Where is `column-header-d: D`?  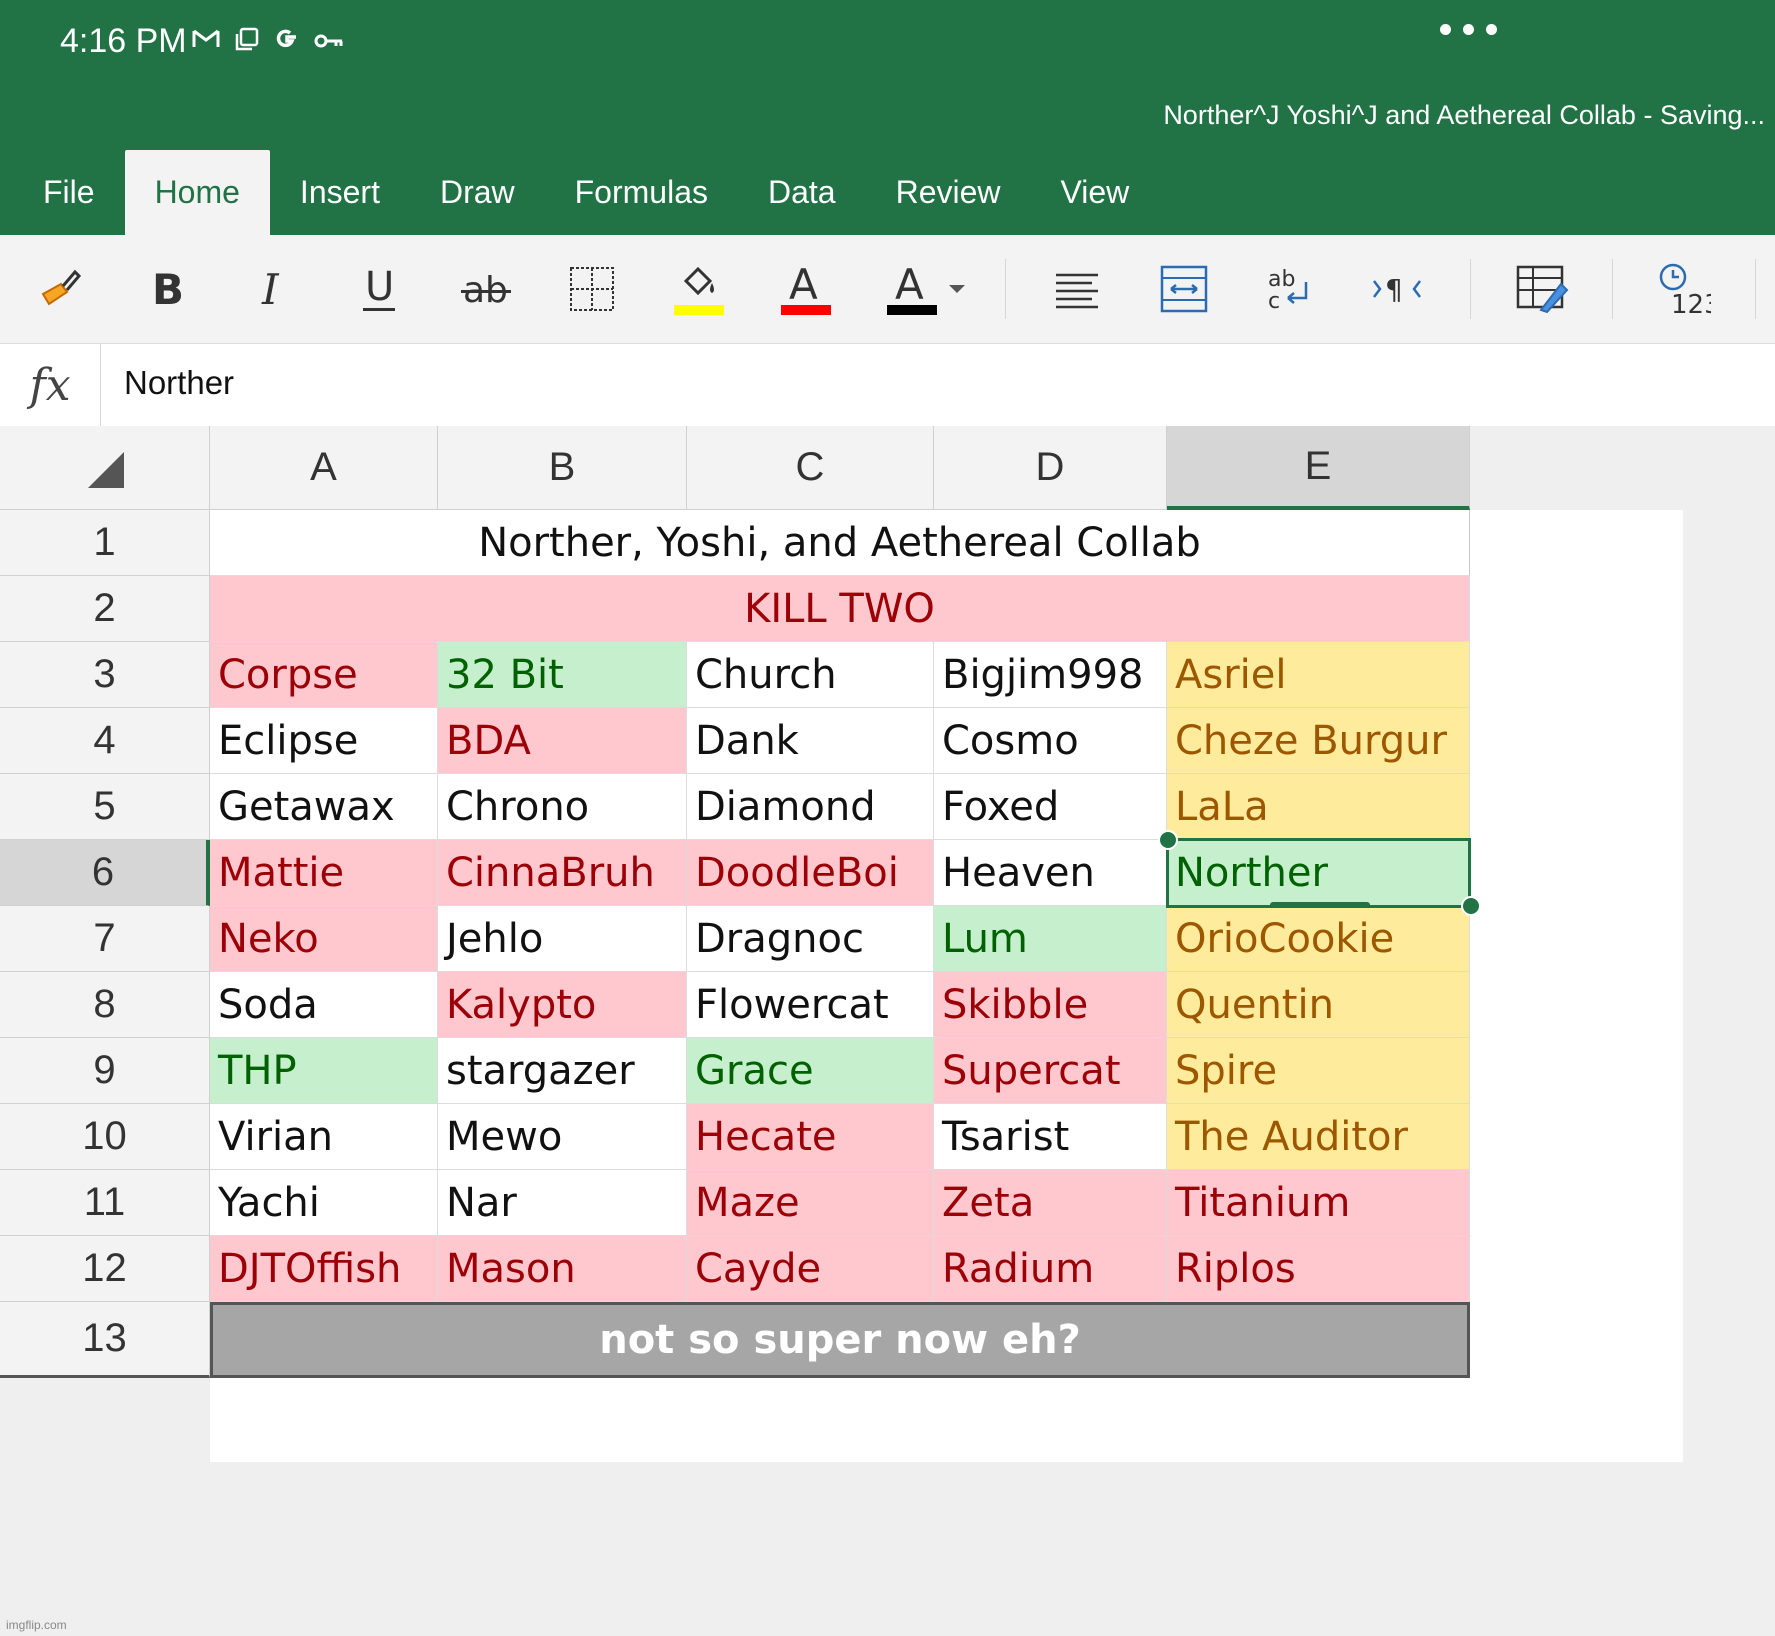
column-header-d: D is located at coordinates (1050, 468).